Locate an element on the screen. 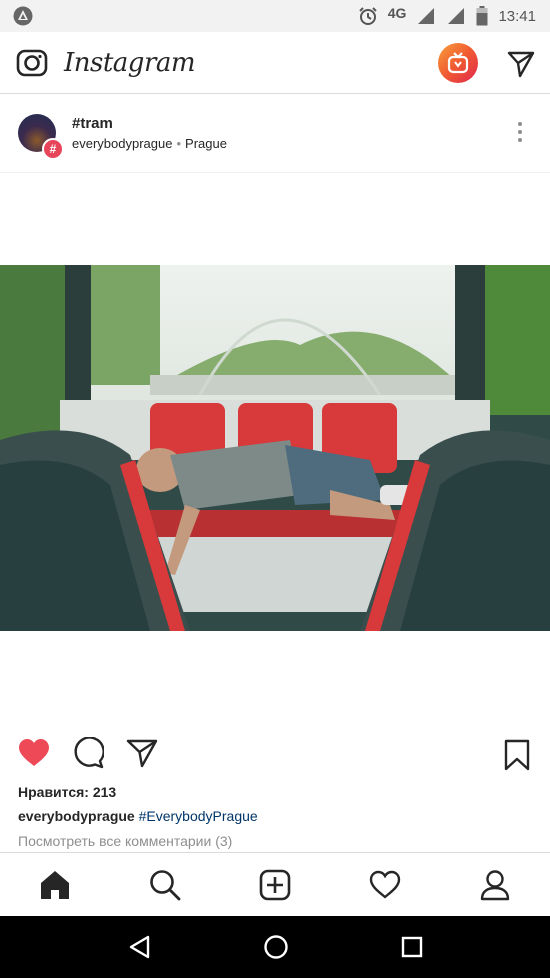 Image resolution: width=550 pixels, height=978 pixels. post-account: everybodyprague is located at coordinates (122, 143).